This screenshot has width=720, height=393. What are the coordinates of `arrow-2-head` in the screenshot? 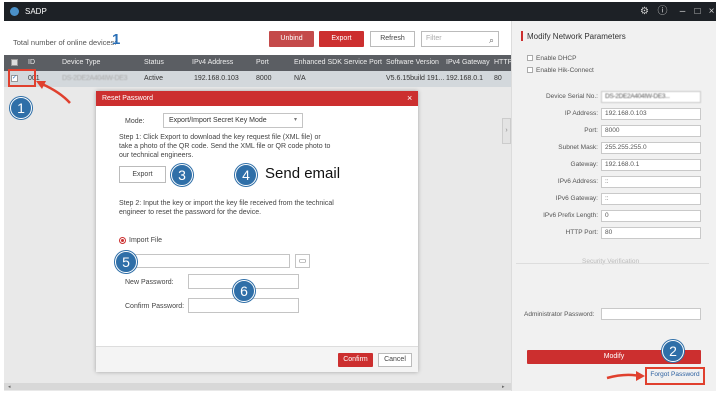 It's located at (640, 376).